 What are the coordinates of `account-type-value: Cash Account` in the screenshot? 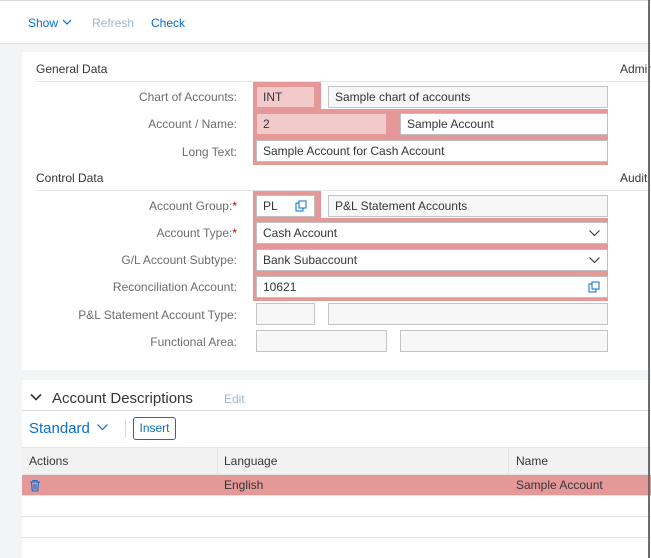 It's located at (300, 233).